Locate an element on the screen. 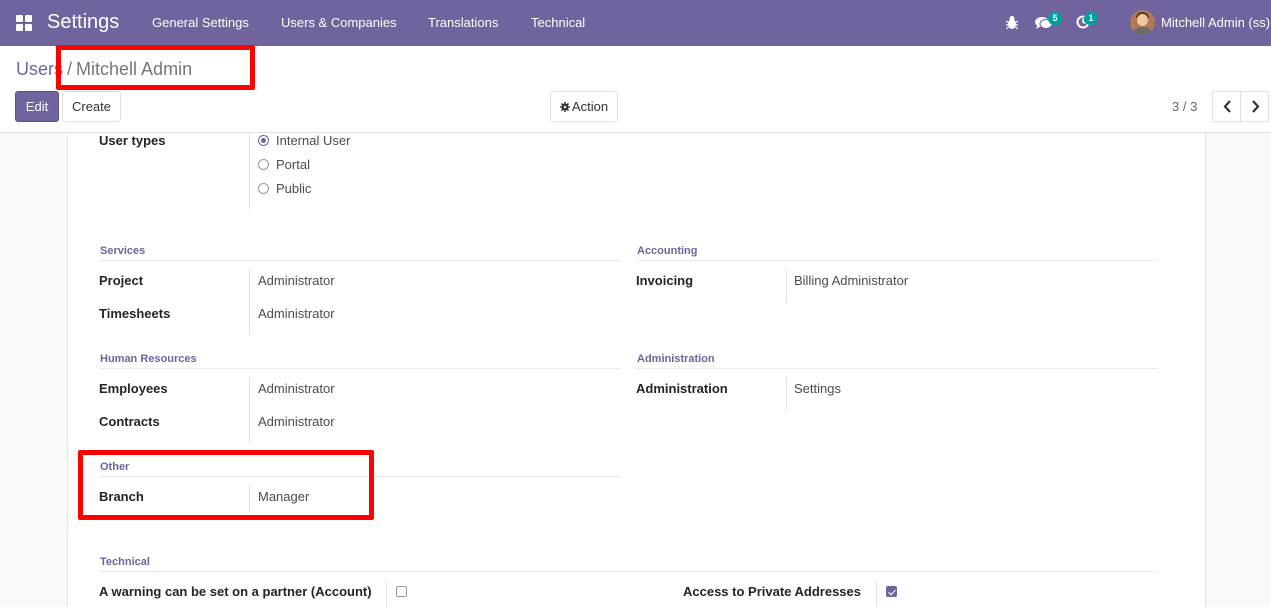  menu-users-companies: Users & Companies is located at coordinates (339, 22).